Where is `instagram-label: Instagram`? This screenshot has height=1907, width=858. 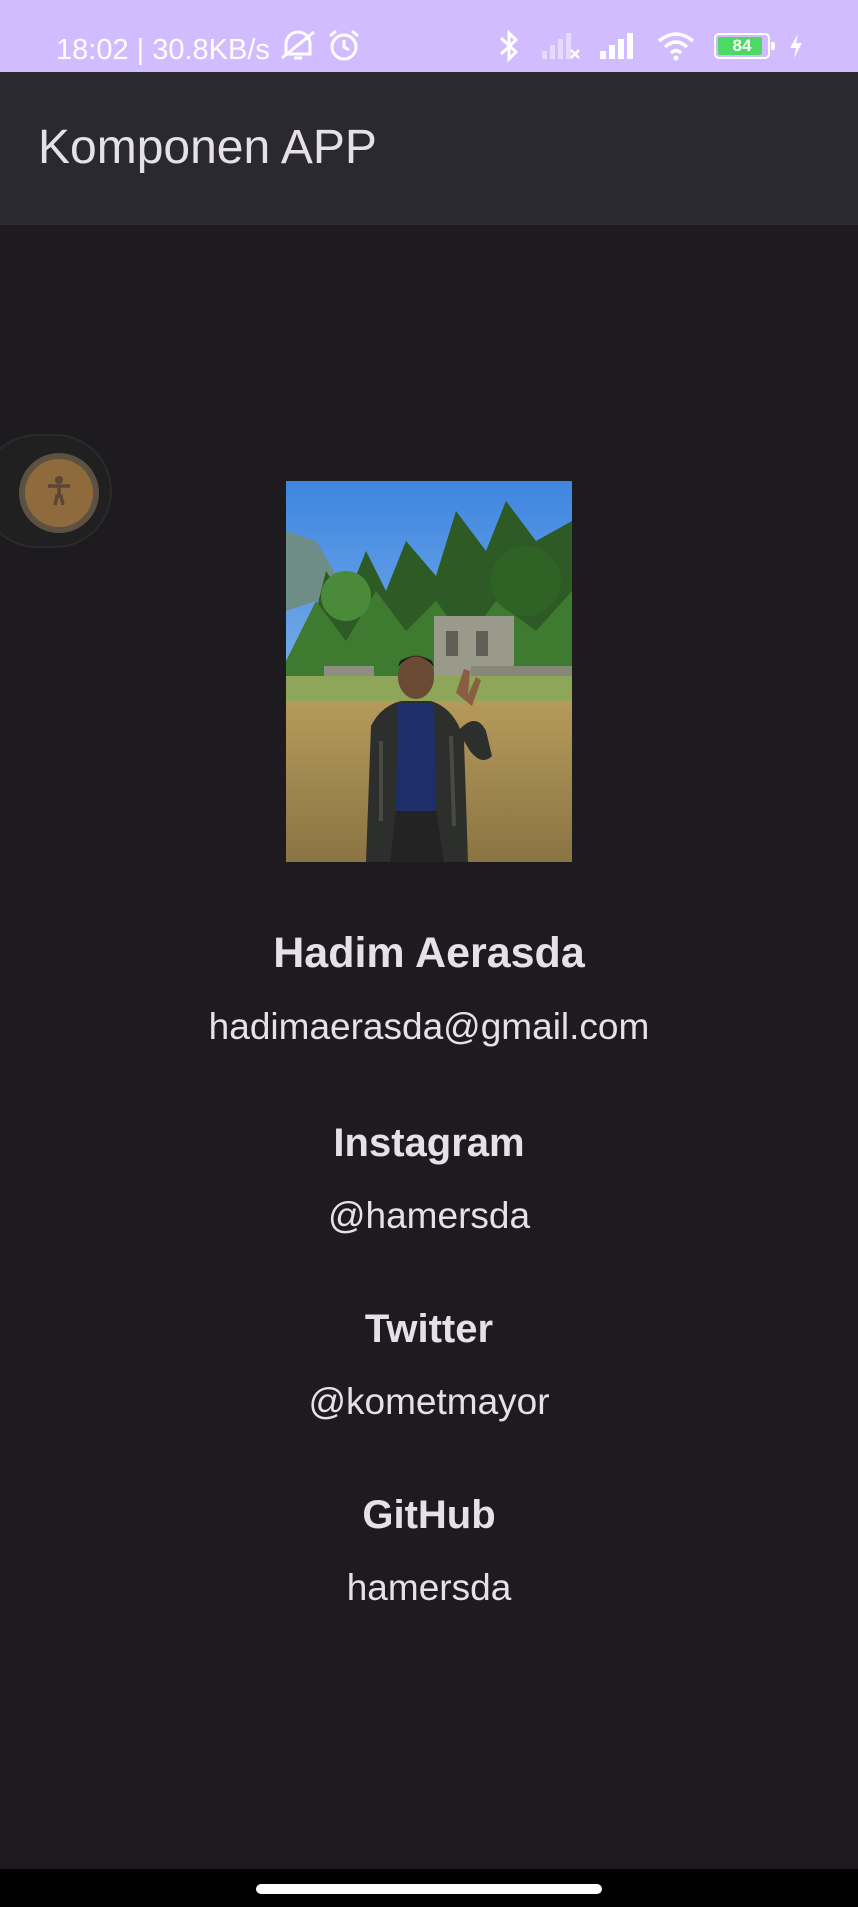
instagram-label: Instagram is located at coordinates (429, 1143).